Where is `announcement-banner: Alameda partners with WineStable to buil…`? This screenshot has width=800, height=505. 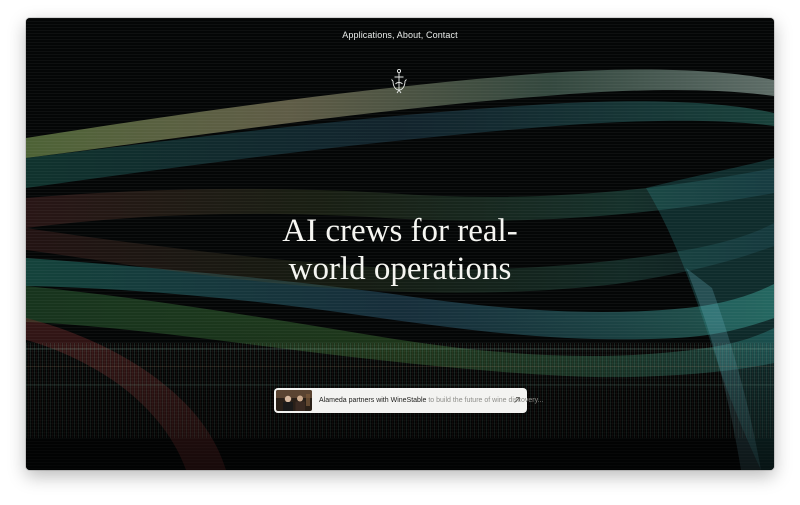
announcement-banner: Alameda partners with WineStable to buil… is located at coordinates (408, 400).